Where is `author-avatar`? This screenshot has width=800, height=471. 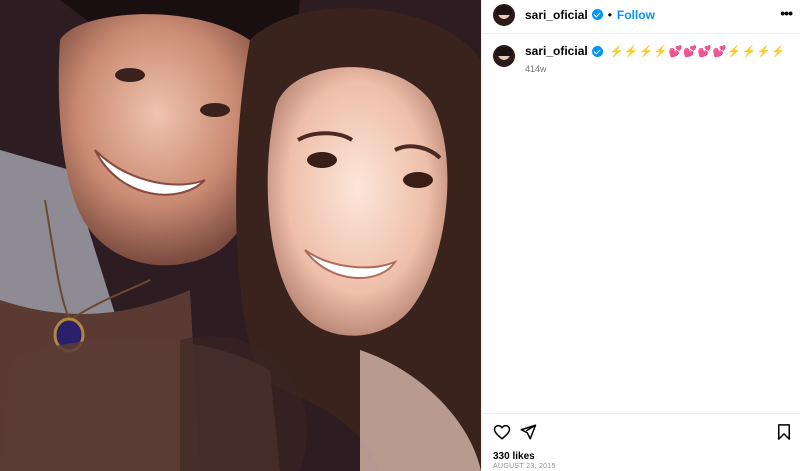
author-avatar is located at coordinates (504, 14).